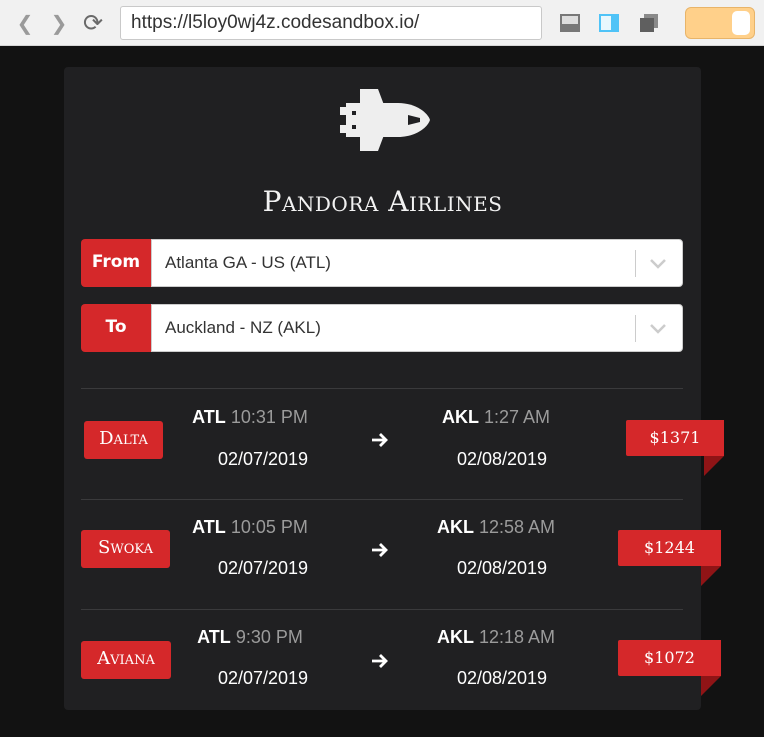 The image size is (764, 737). Describe the element at coordinates (116, 263) in the screenshot. I see `from-label: From` at that location.